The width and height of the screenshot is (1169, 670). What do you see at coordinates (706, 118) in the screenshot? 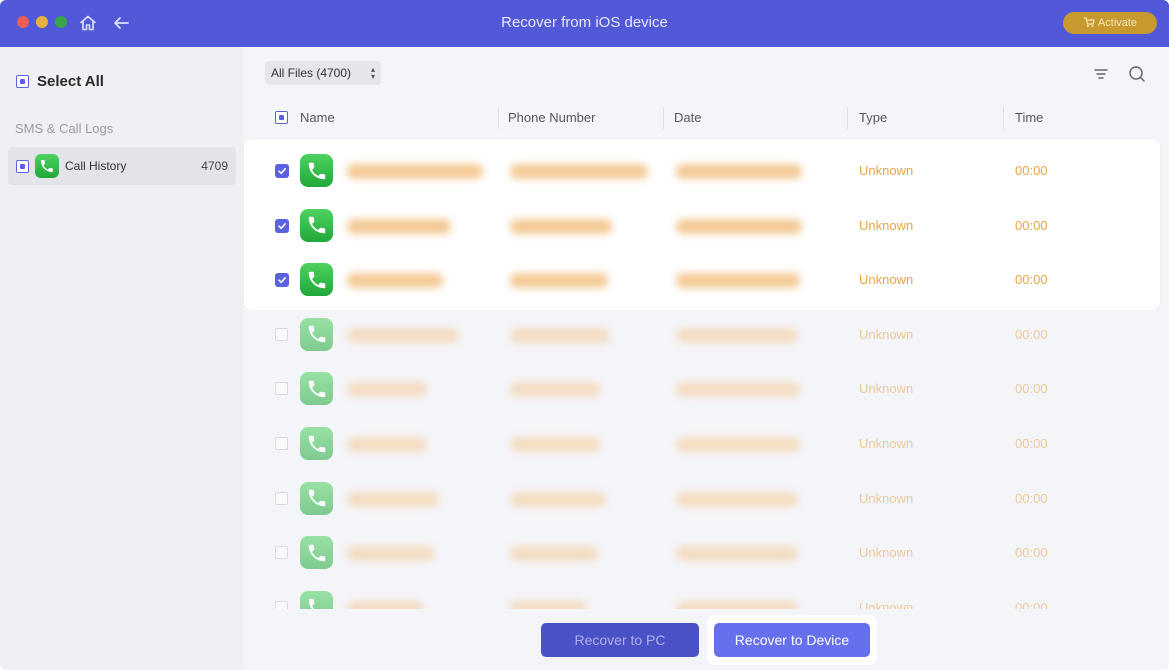
I see `table-header: Name Phone Number Date Type Time` at bounding box center [706, 118].